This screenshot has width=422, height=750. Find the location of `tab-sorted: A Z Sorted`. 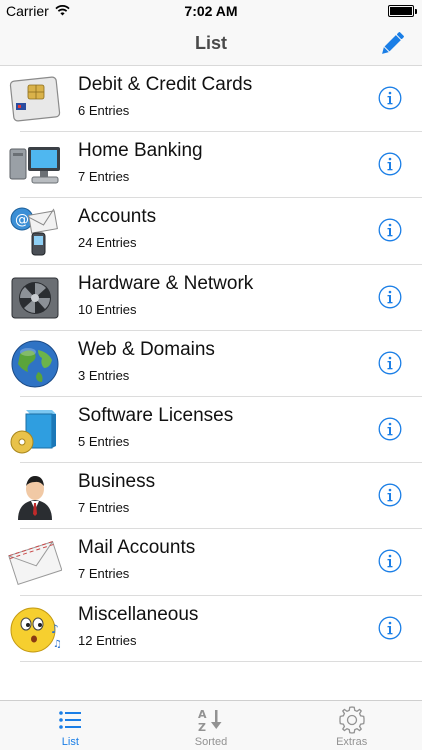

tab-sorted: A Z Sorted is located at coordinates (211, 725).